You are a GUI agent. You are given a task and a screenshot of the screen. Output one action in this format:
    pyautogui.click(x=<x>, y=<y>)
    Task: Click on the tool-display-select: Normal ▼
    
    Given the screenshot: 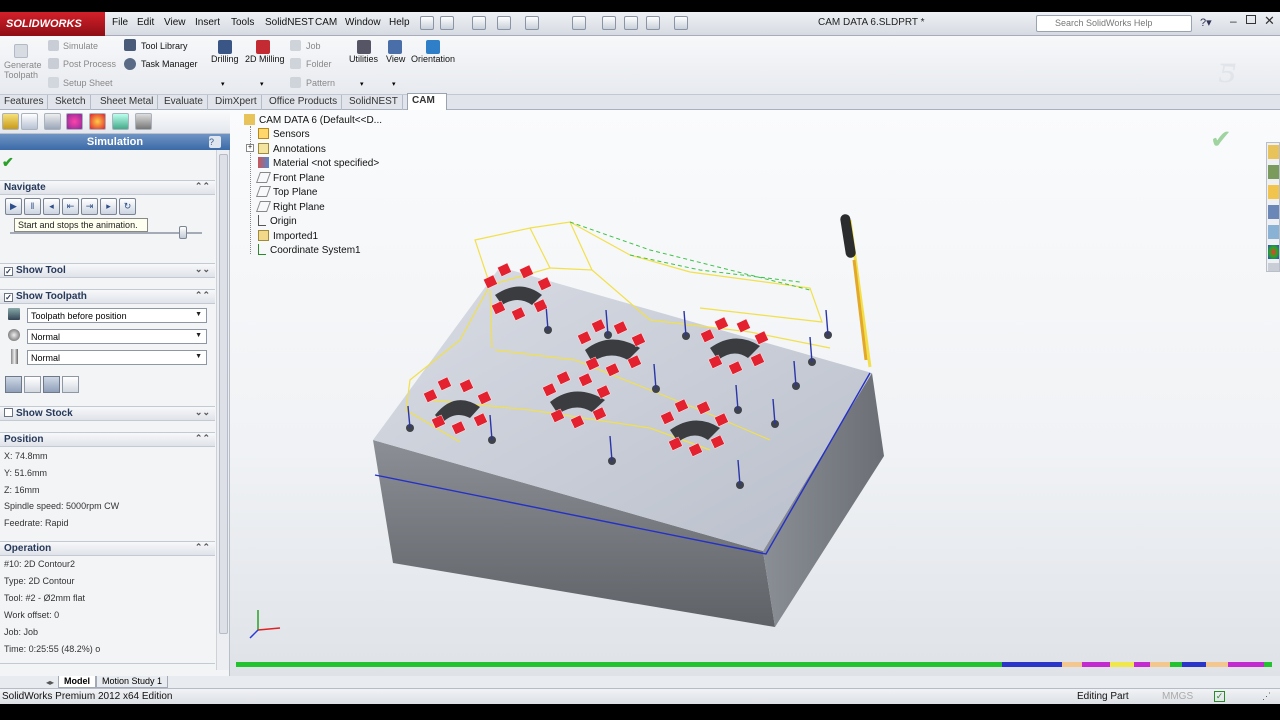 What is the action you would take?
    pyautogui.click(x=117, y=336)
    